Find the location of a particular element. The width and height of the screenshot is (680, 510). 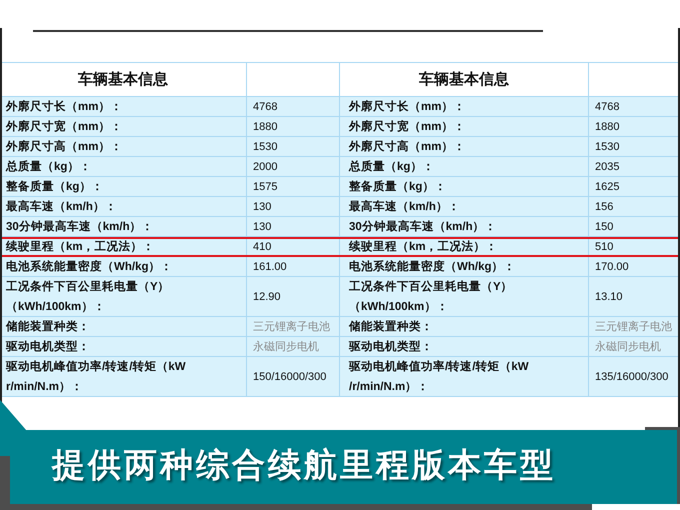

spec-value: 510 is located at coordinates (634, 247).